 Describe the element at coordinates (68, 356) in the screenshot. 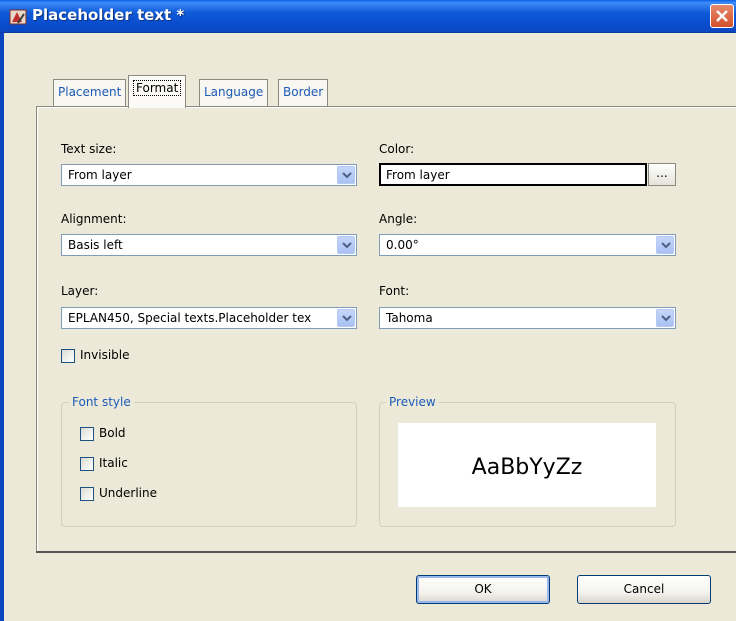

I see `invisible-checkbox` at that location.